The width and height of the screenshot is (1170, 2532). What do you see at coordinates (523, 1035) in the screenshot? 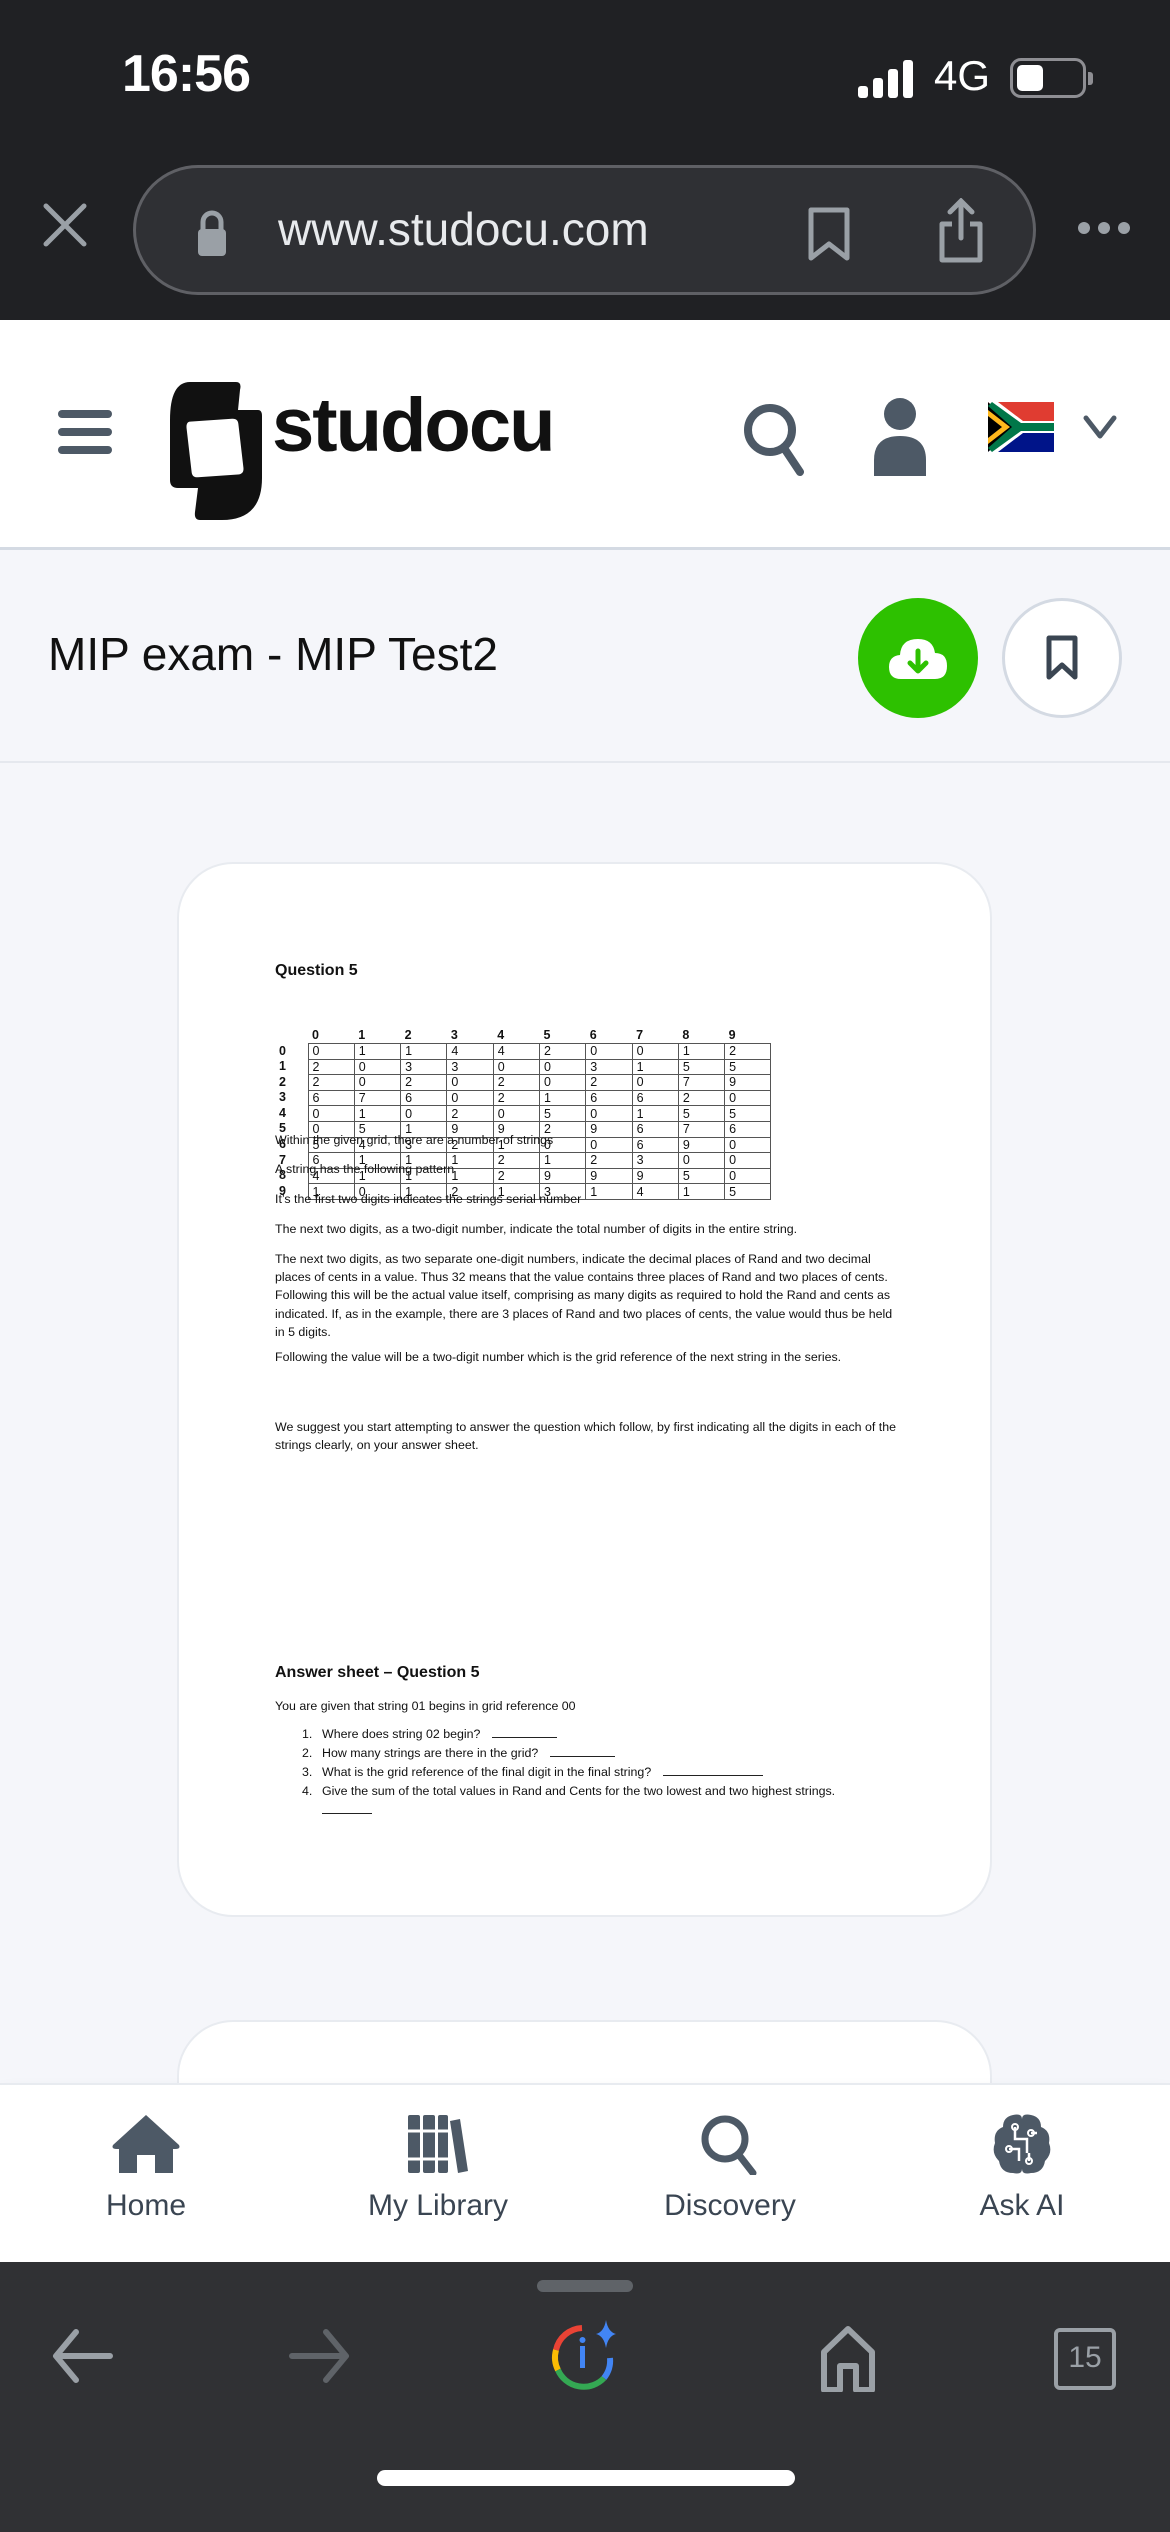
I see `grid-header-row: 0 1 2 3 4 5 6 7 8 9` at bounding box center [523, 1035].